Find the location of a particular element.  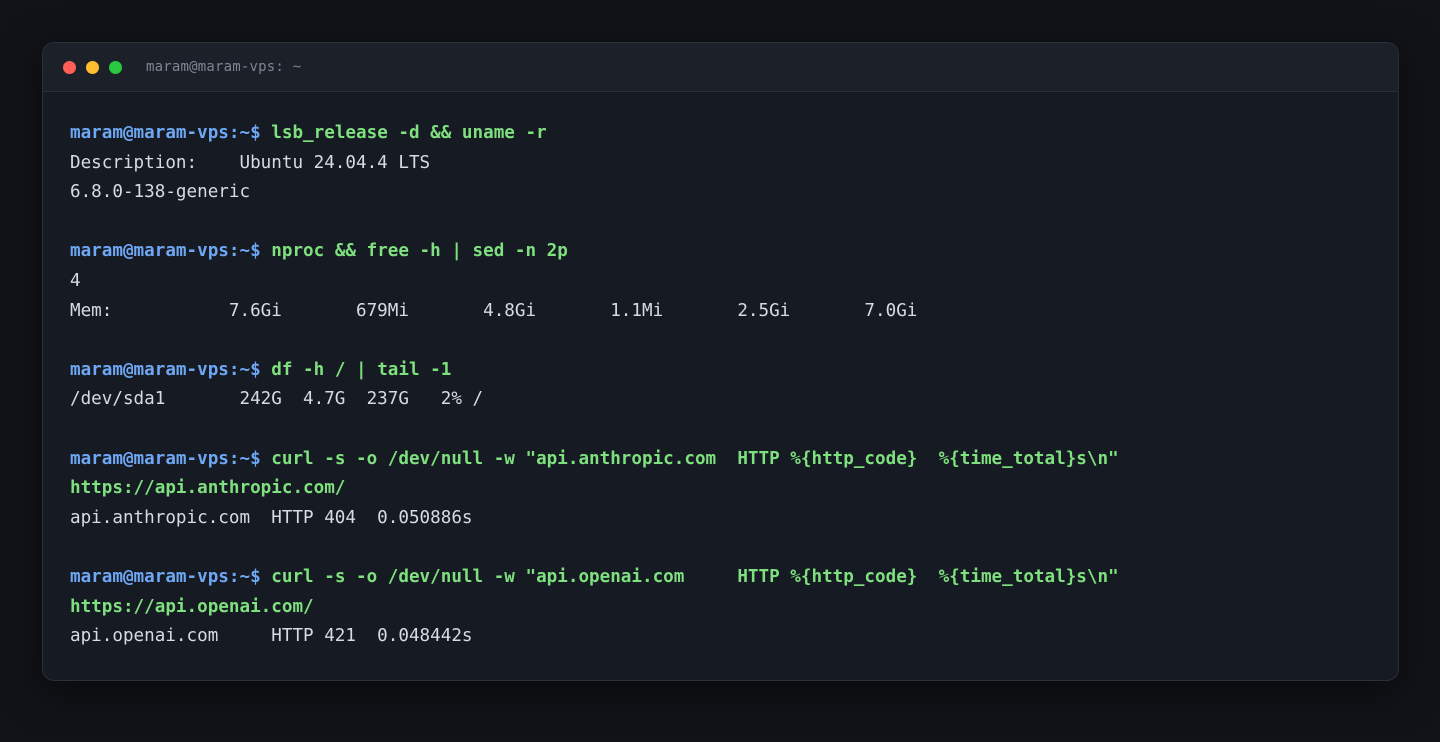

command-text: lsb_release -d && uname -r is located at coordinates (403, 133).